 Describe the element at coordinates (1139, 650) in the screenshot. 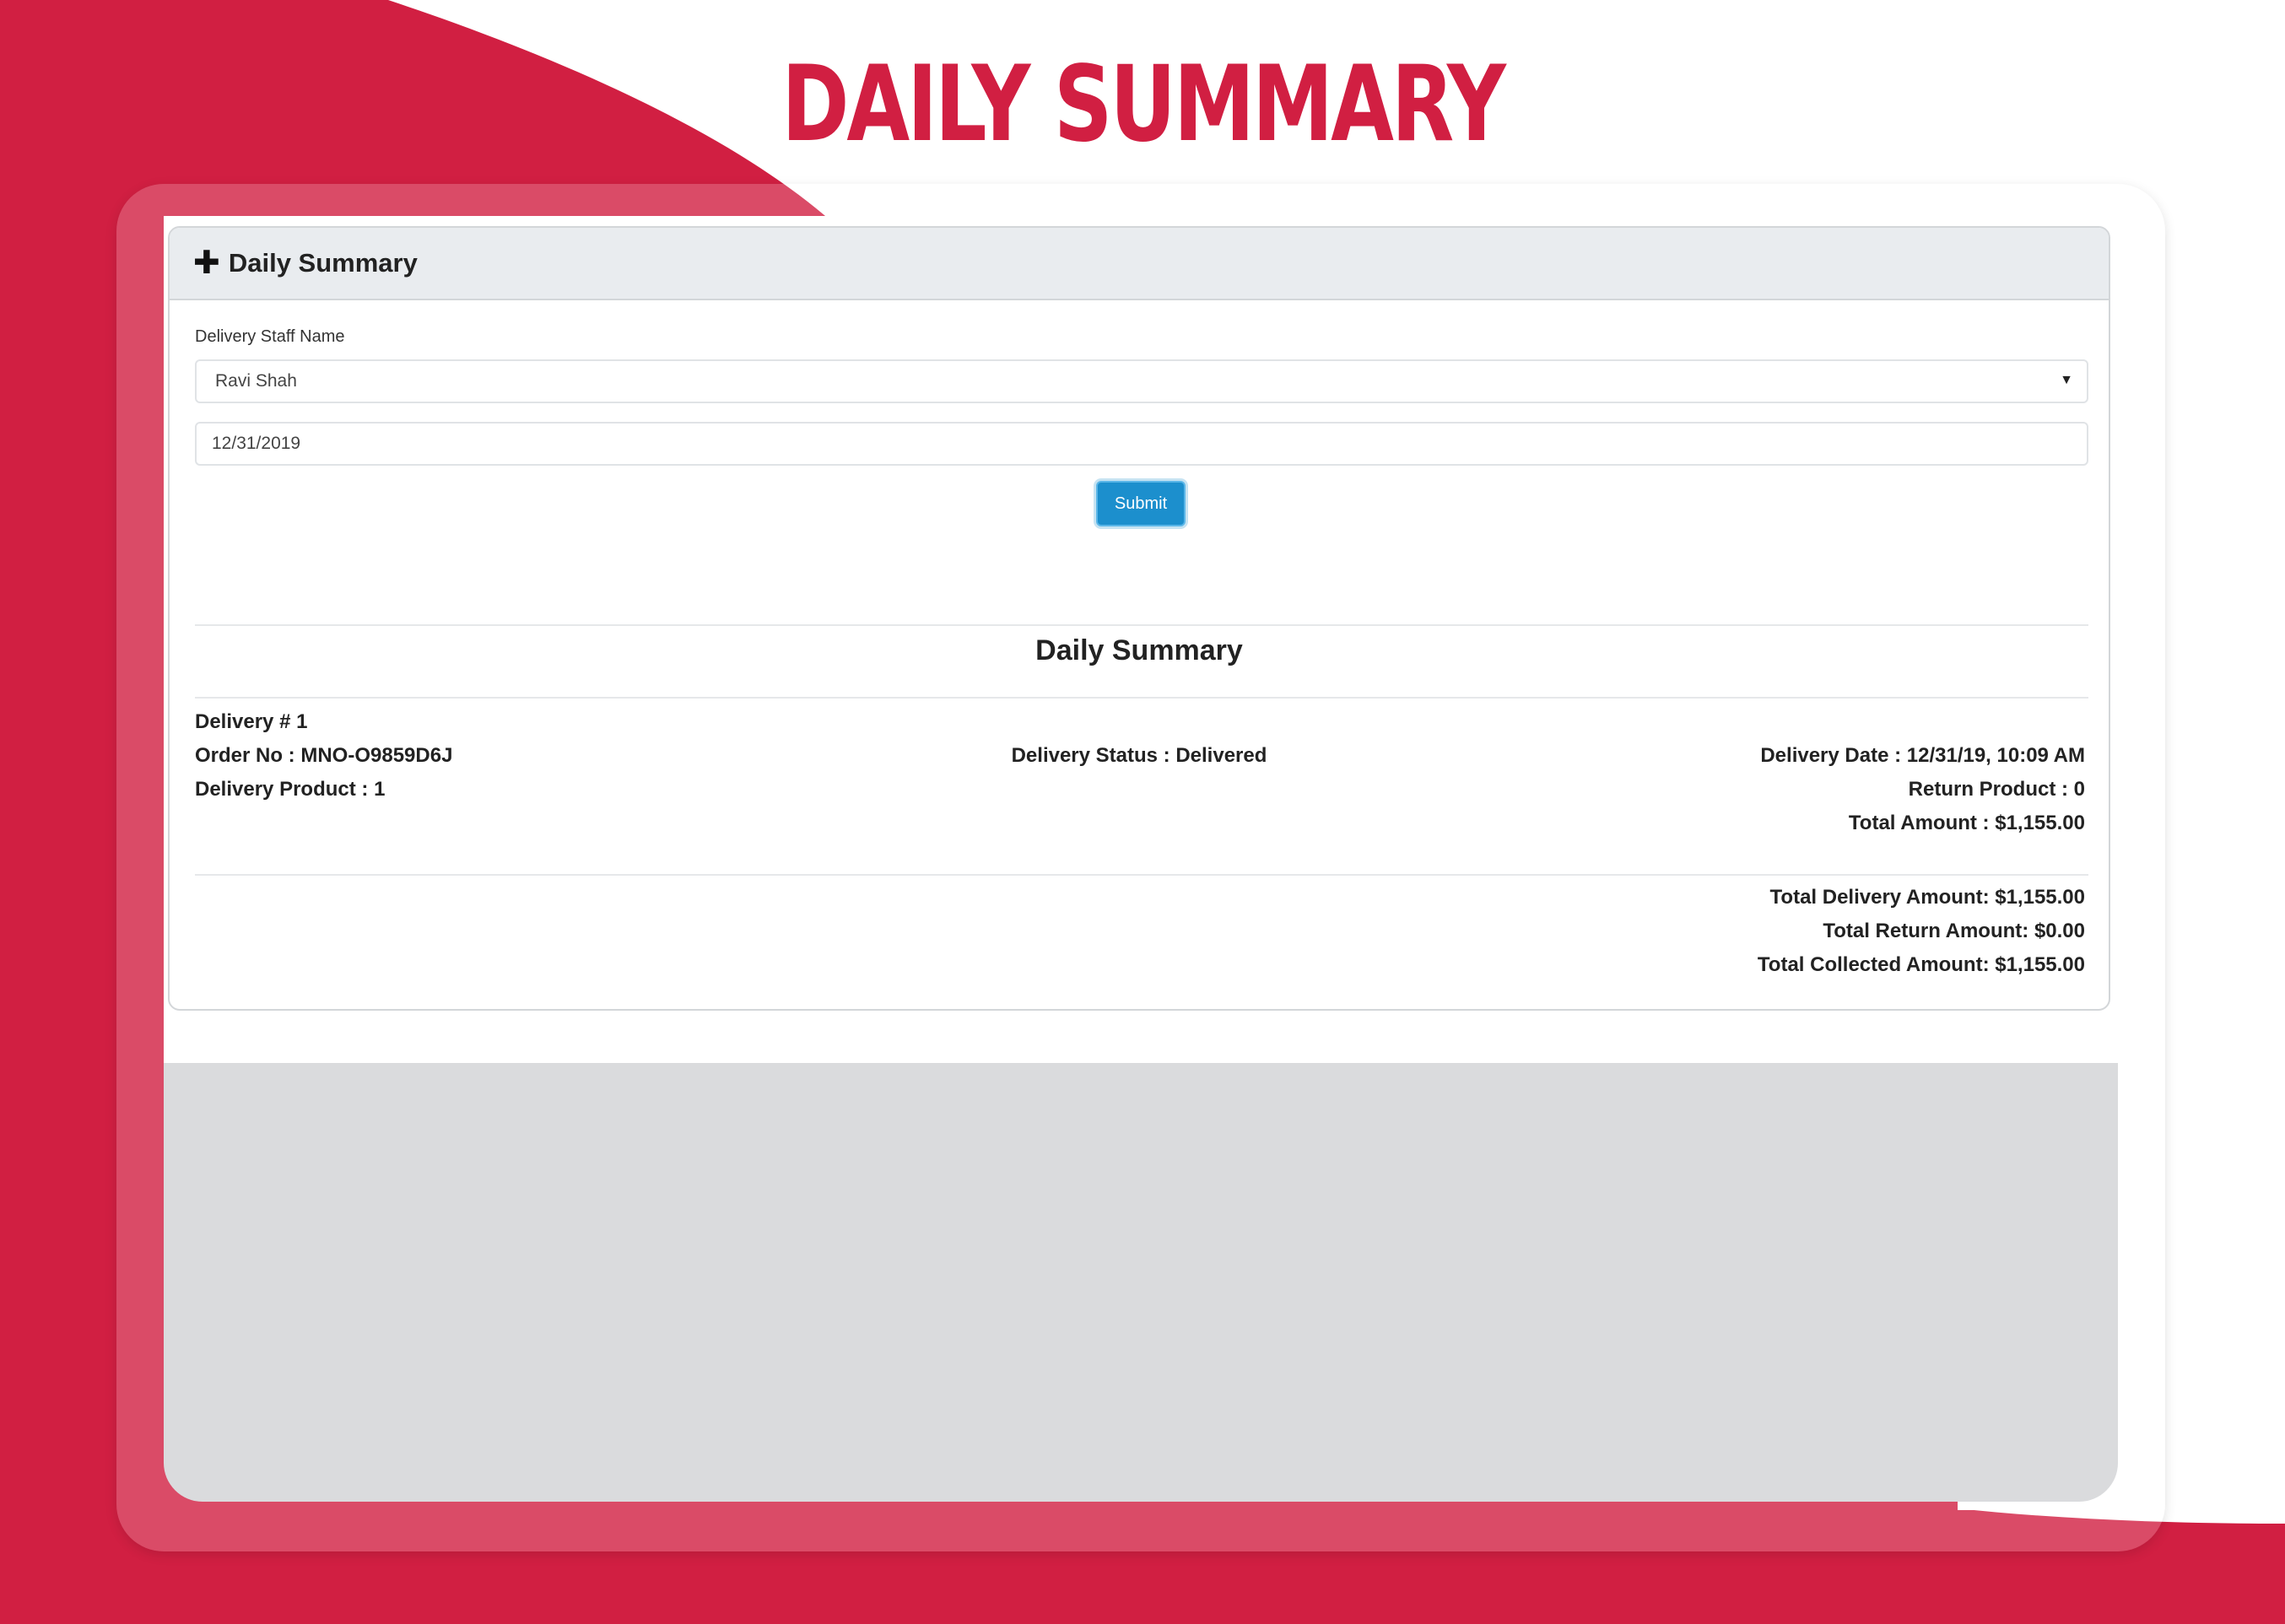

I see `summary-title: Daily Summary` at that location.